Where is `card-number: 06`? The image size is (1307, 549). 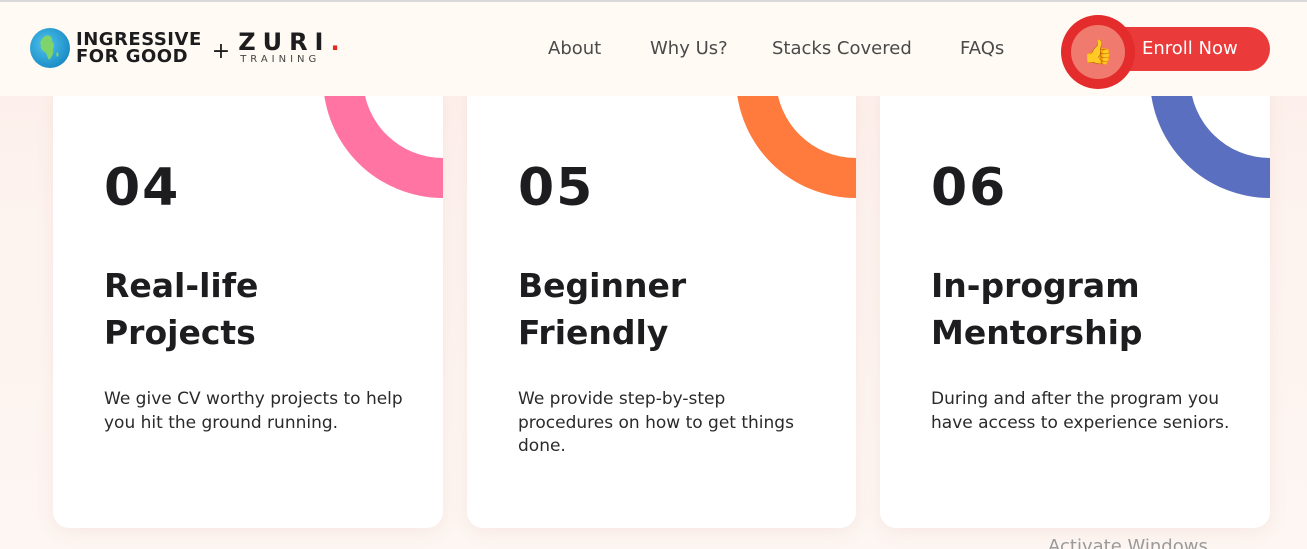
card-number: 06 is located at coordinates (969, 188).